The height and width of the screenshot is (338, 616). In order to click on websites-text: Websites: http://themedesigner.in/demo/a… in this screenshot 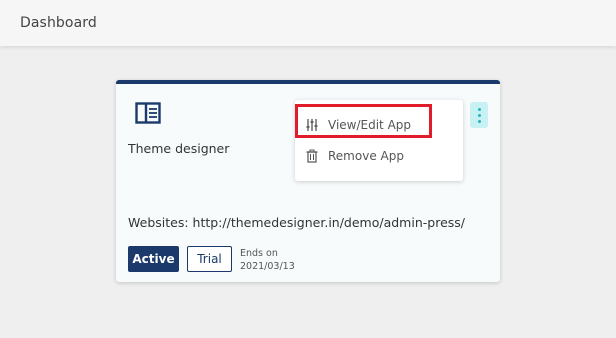, I will do `click(296, 222)`.